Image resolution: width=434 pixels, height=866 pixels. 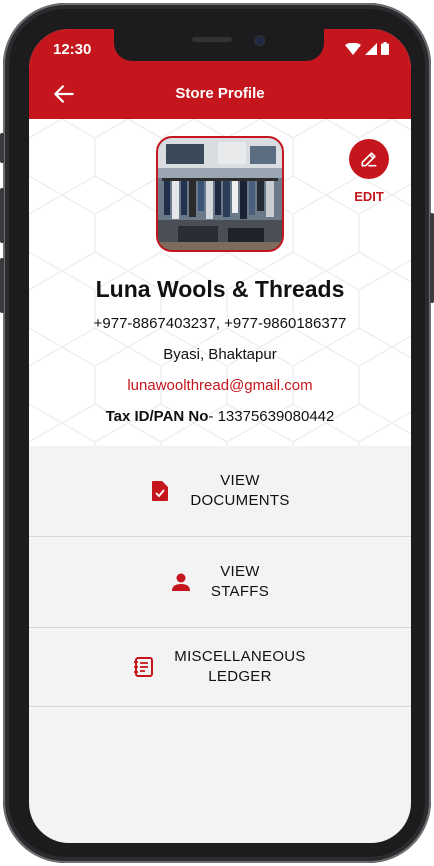 I want to click on store-interior-image, so click(x=220, y=194).